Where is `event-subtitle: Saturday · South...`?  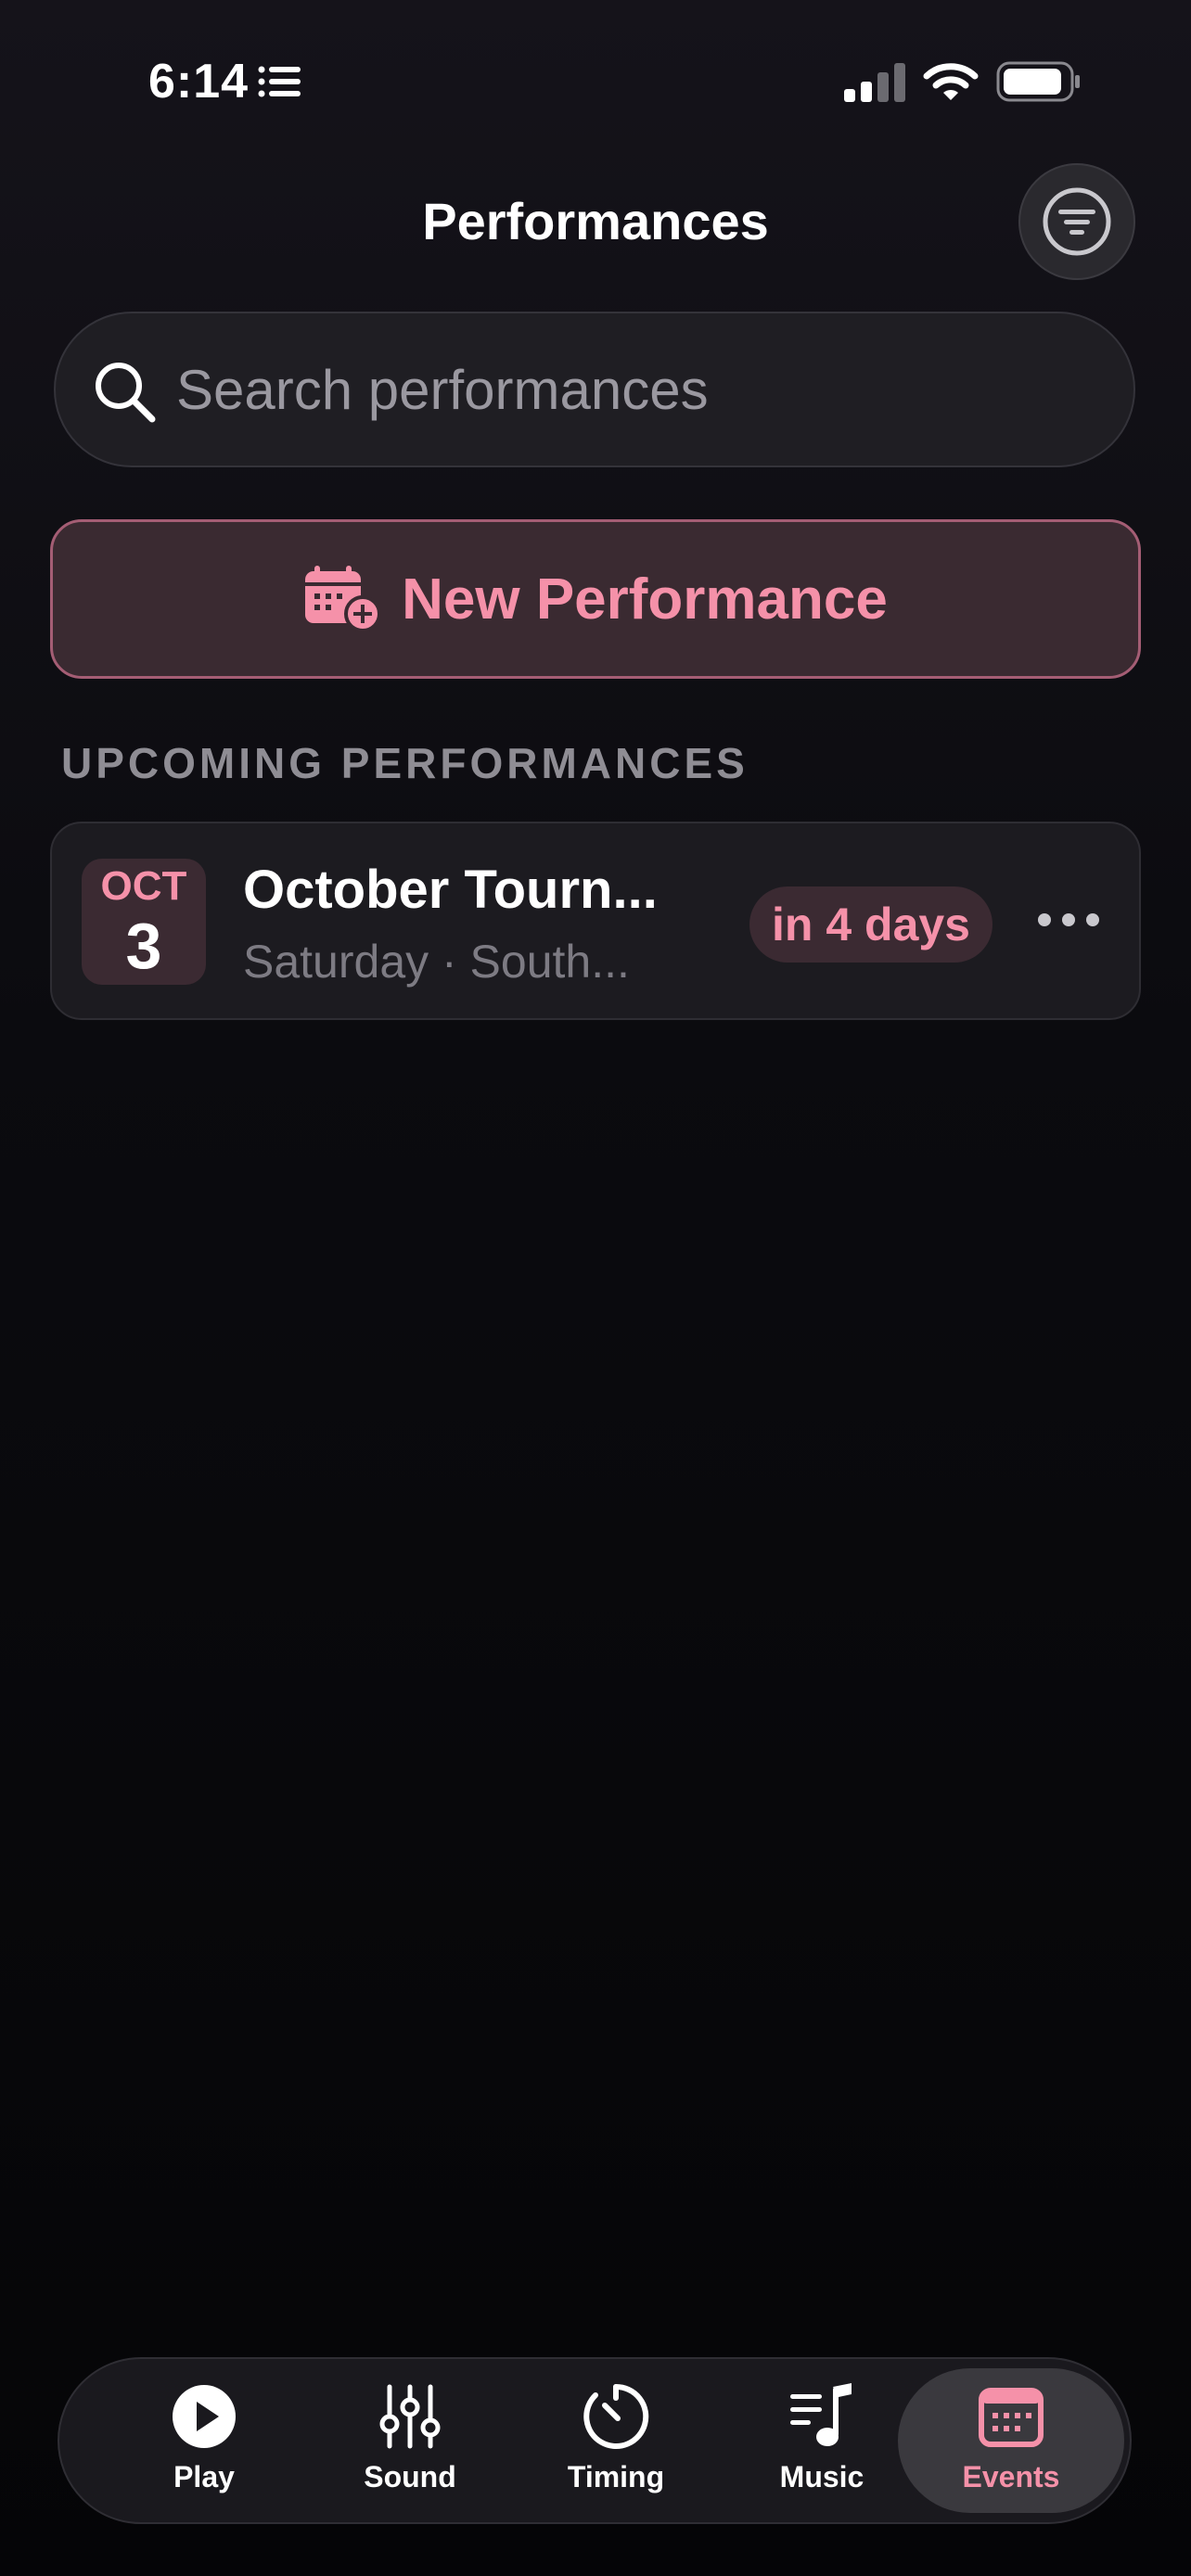 event-subtitle: Saturday · South... is located at coordinates (437, 962).